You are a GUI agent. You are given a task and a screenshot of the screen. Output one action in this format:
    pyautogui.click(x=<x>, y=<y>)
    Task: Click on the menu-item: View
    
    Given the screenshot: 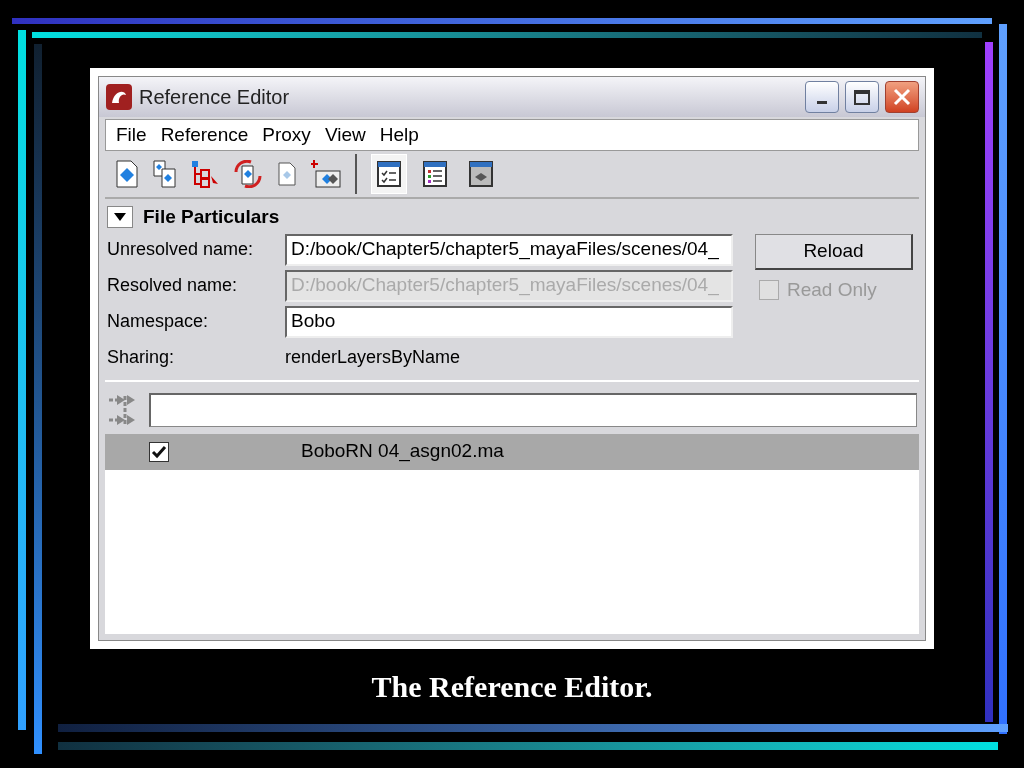 What is the action you would take?
    pyautogui.click(x=345, y=135)
    